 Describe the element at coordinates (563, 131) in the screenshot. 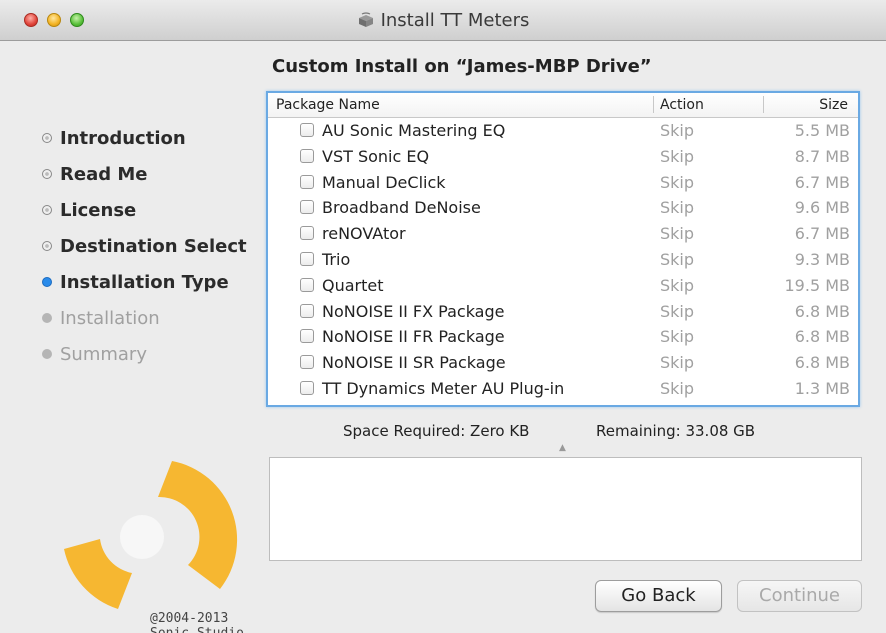

I see `table-row: AU Sonic Mastering EQ Skip 5.5 MB` at that location.